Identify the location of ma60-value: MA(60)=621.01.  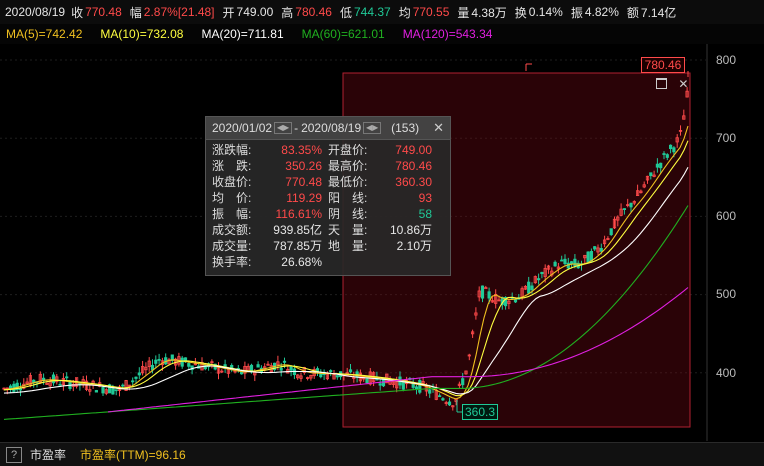
(343, 34).